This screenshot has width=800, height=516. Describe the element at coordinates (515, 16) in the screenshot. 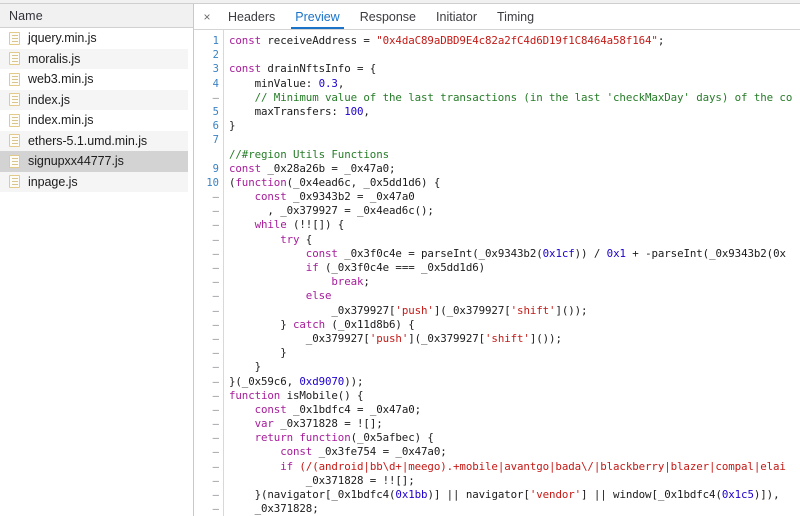

I see `tab-timing: Timing` at that location.